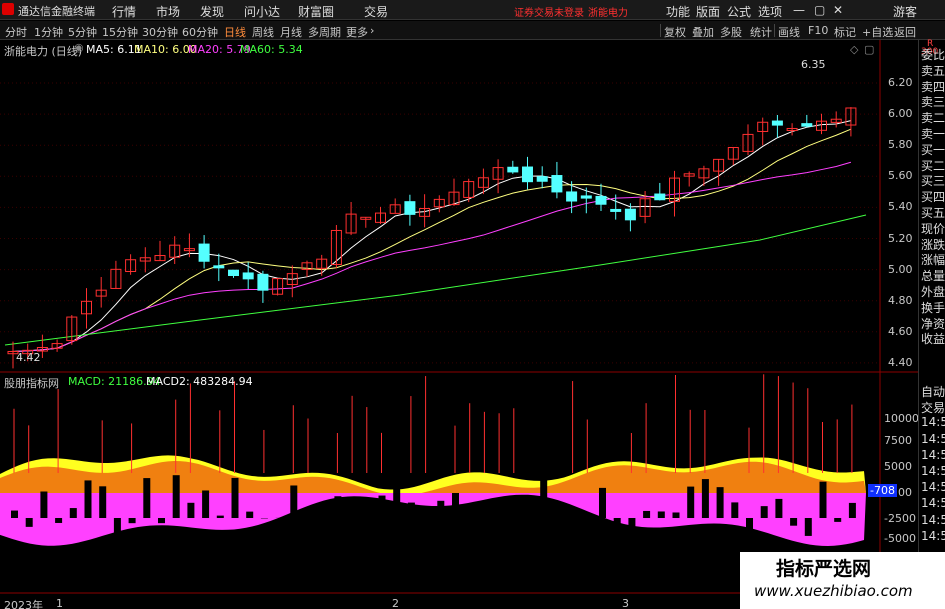 This screenshot has width=945, height=609. I want to click on tab-60min: 60分钟, so click(200, 32).